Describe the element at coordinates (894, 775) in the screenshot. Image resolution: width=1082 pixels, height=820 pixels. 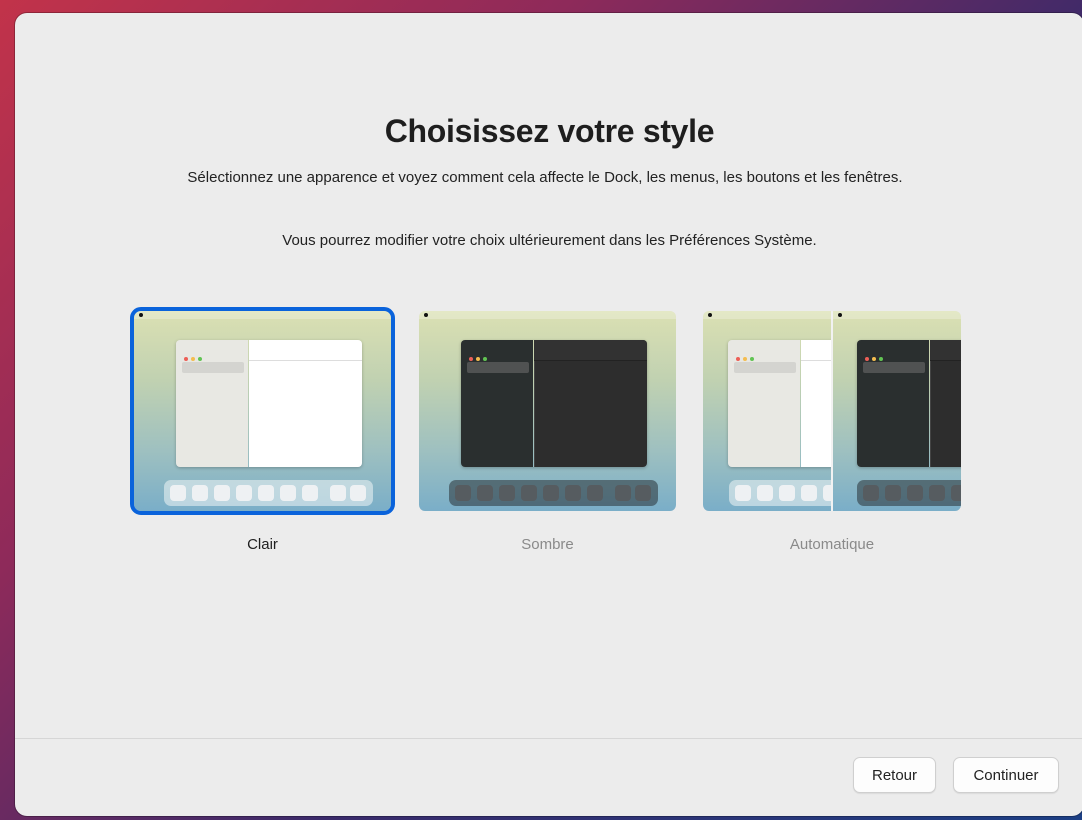
I see `back-button: Retour` at that location.